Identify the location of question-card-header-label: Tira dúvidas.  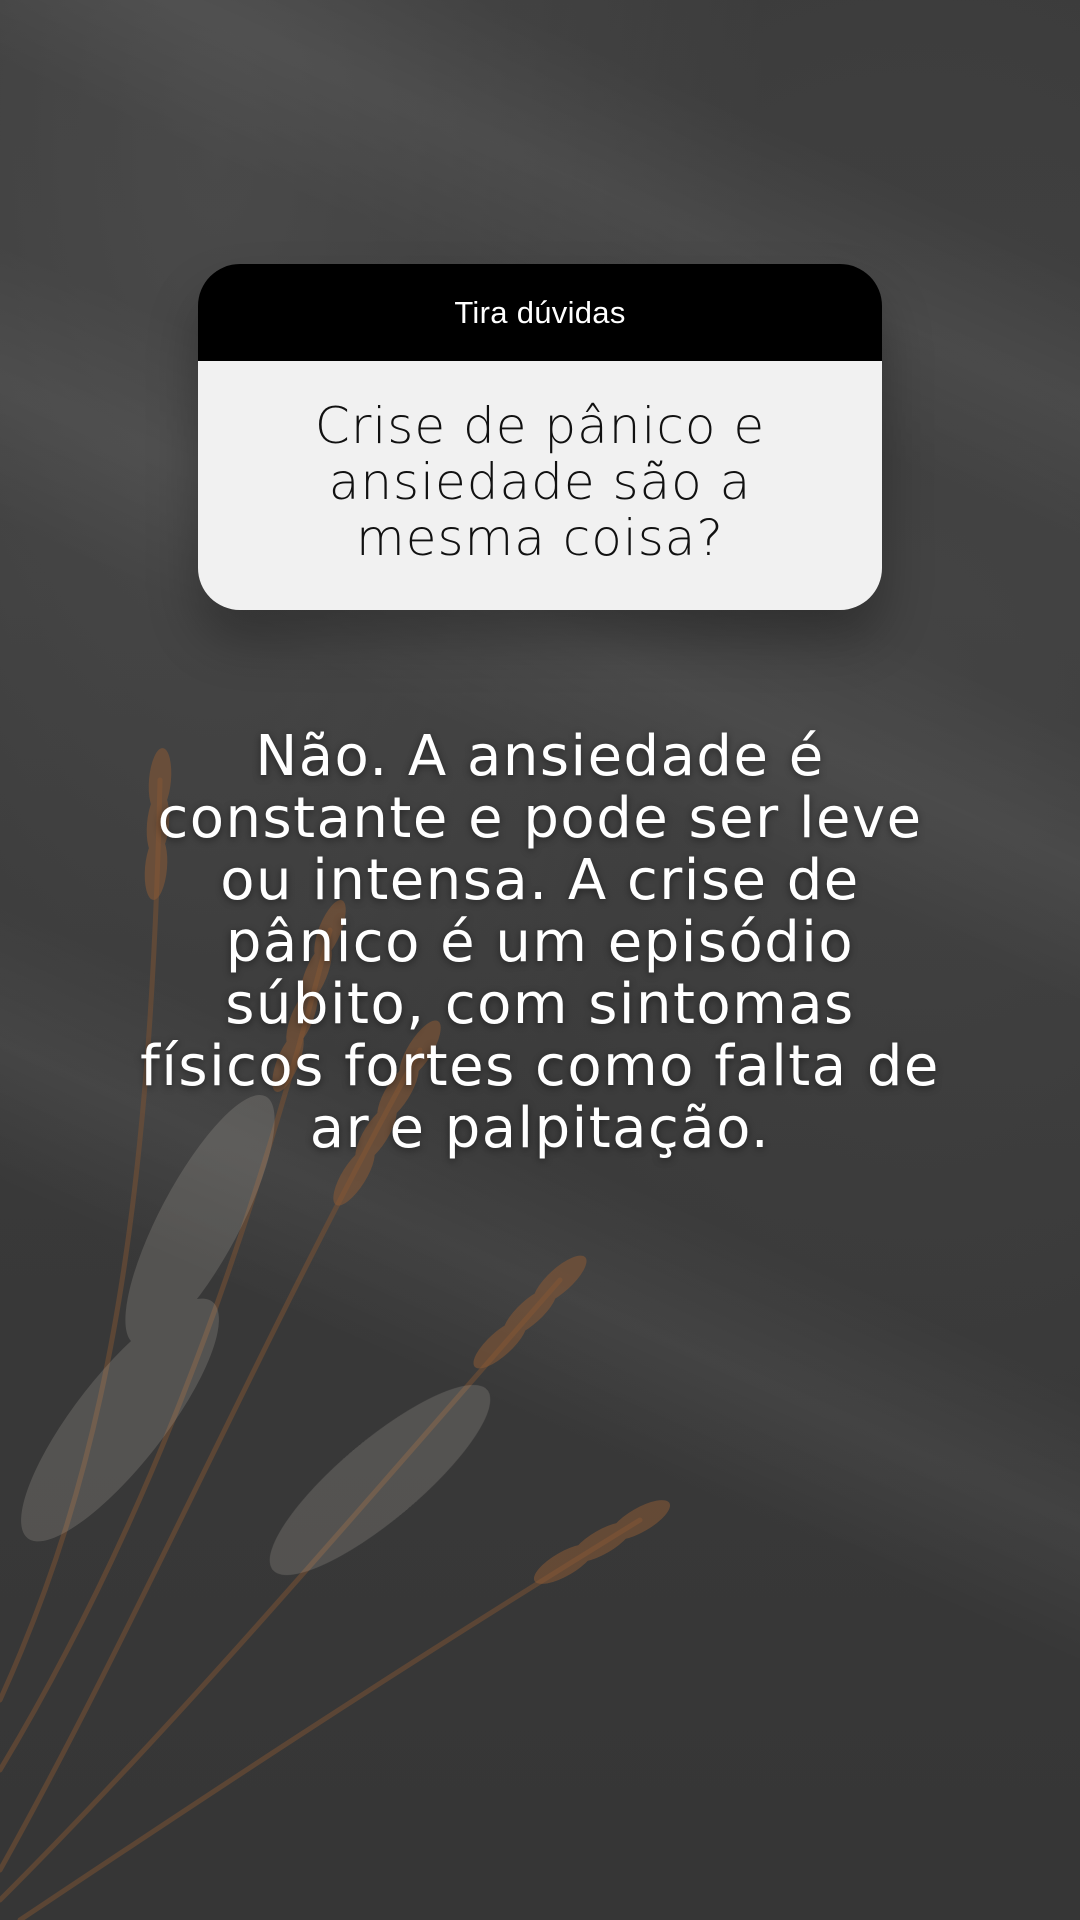
(540, 312).